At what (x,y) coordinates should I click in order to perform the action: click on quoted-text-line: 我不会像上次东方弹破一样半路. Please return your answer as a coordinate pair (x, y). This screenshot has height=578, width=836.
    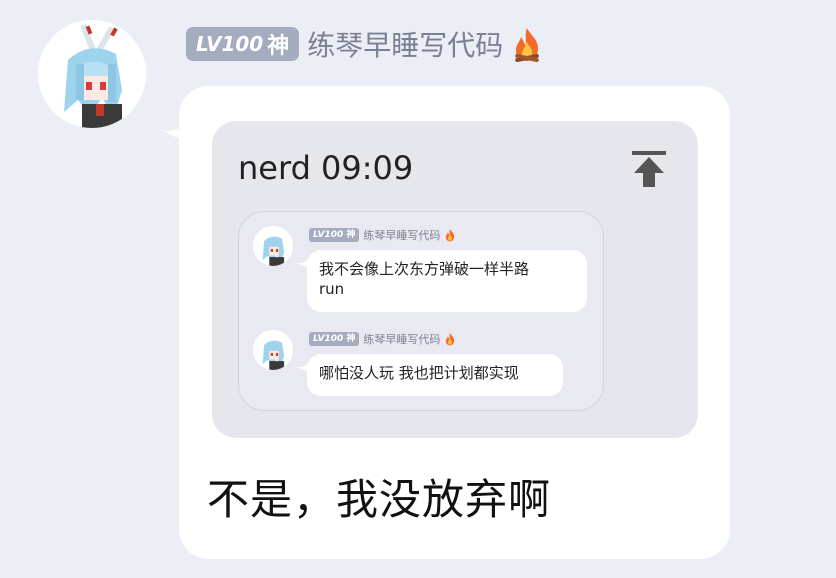
    Looking at the image, I should click on (424, 269).